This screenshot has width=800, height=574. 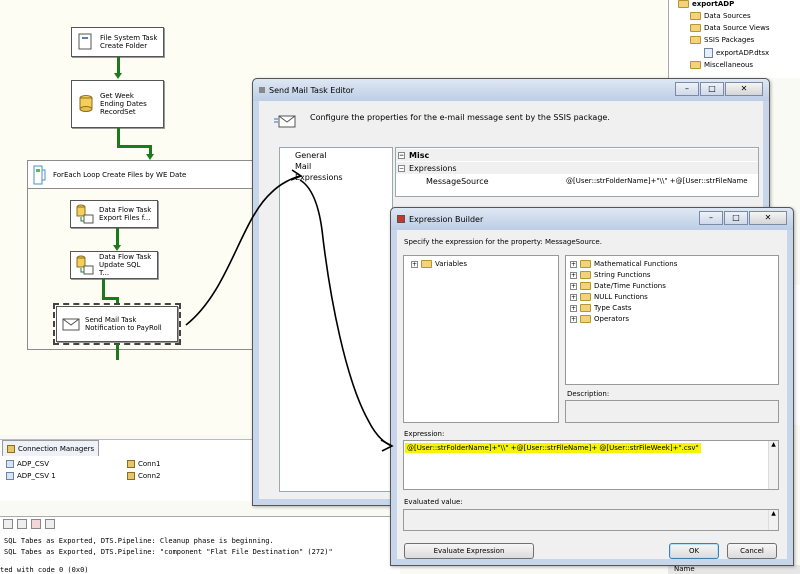 I want to click on annotation-arrow-to-expressions, so click(x=243, y=250).